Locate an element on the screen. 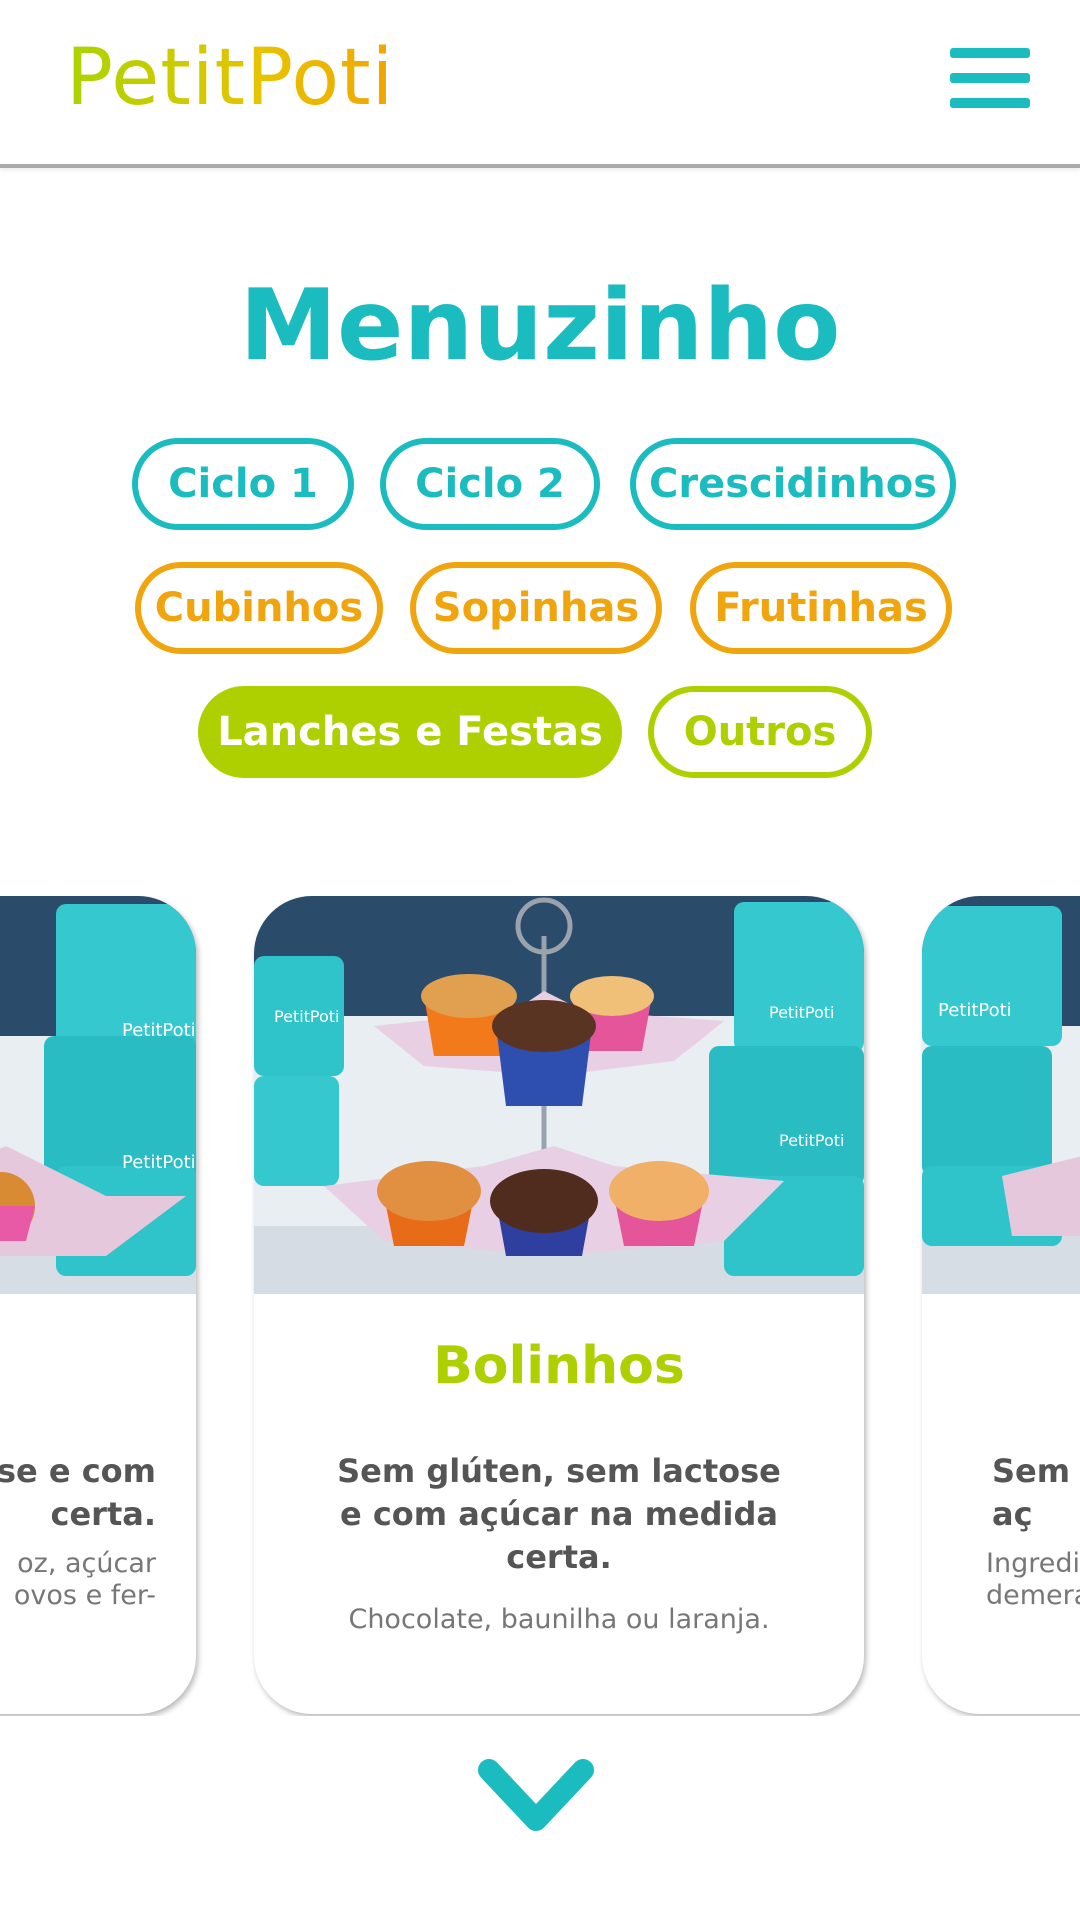 The height and width of the screenshot is (1920, 1080). card-description: Ingredi demera is located at coordinates (1033, 1579).